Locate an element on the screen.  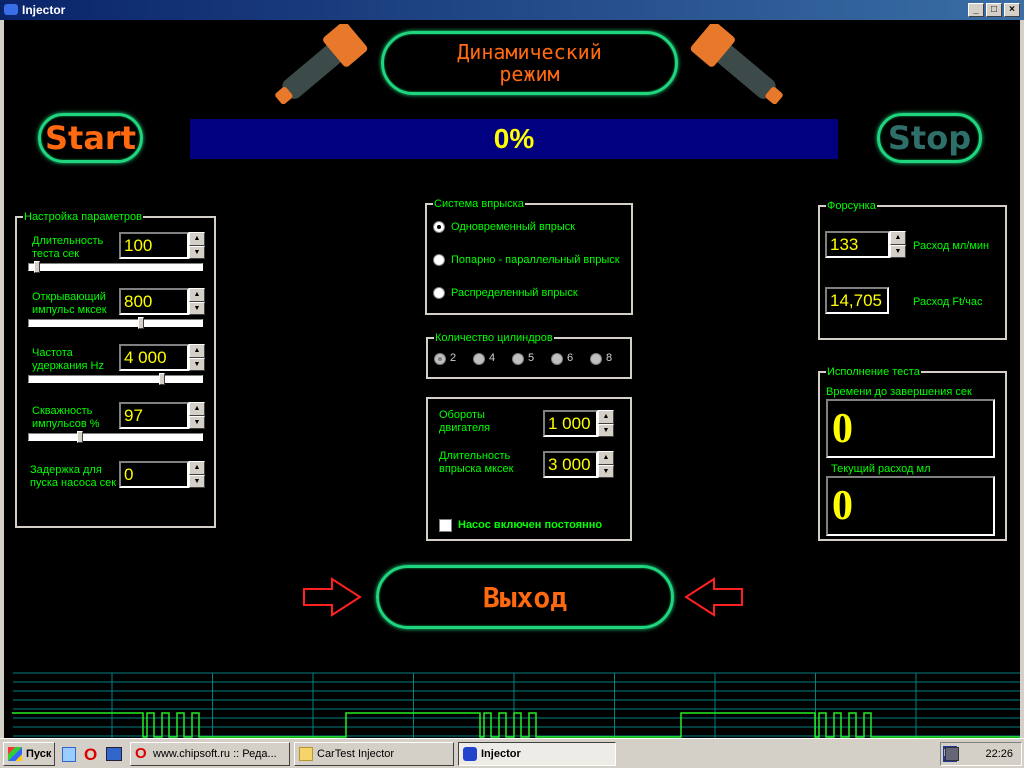
param-spinner: 97 ▲ ▼ is located at coordinates (162, 415).